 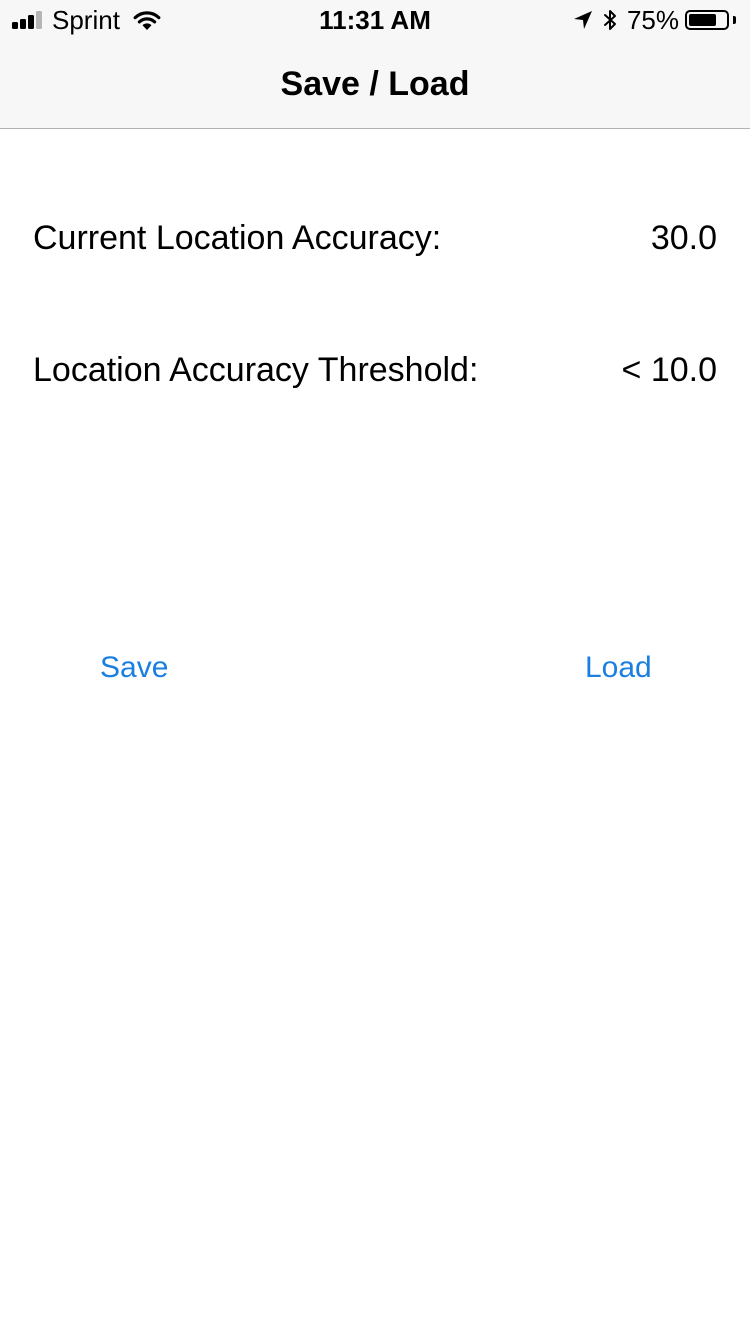 I want to click on accuracy-threshold-row: Location Accuracy Threshold: < 10.0, so click(x=375, y=370).